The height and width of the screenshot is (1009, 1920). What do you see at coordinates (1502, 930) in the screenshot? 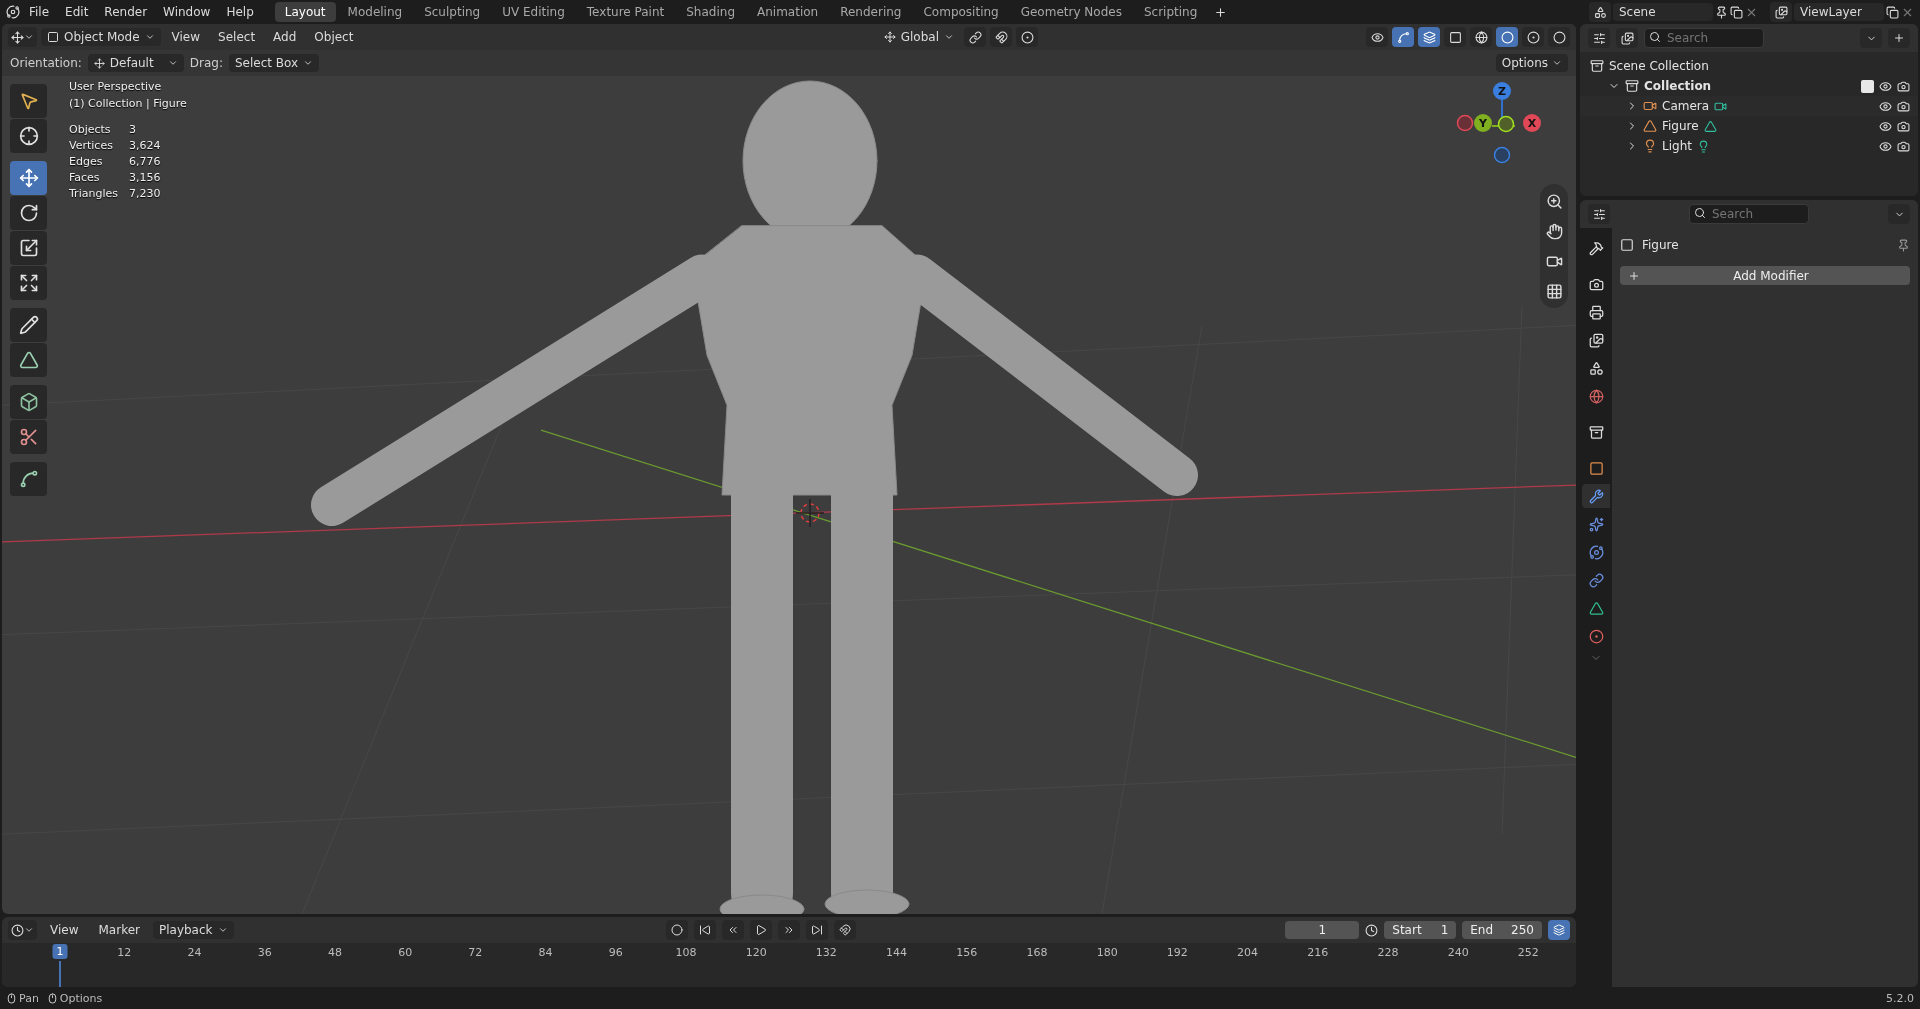
I see `end-frame-field: End 250` at bounding box center [1502, 930].